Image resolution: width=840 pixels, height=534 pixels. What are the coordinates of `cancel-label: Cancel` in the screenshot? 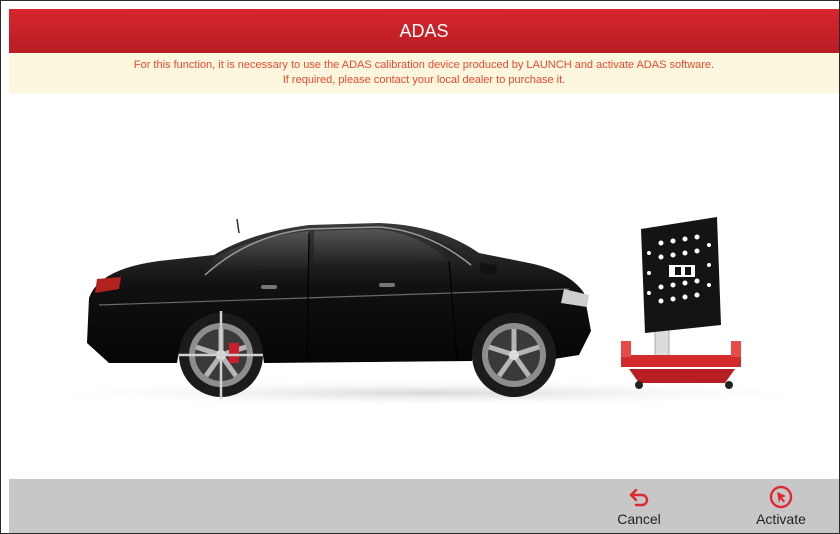 It's located at (639, 519).